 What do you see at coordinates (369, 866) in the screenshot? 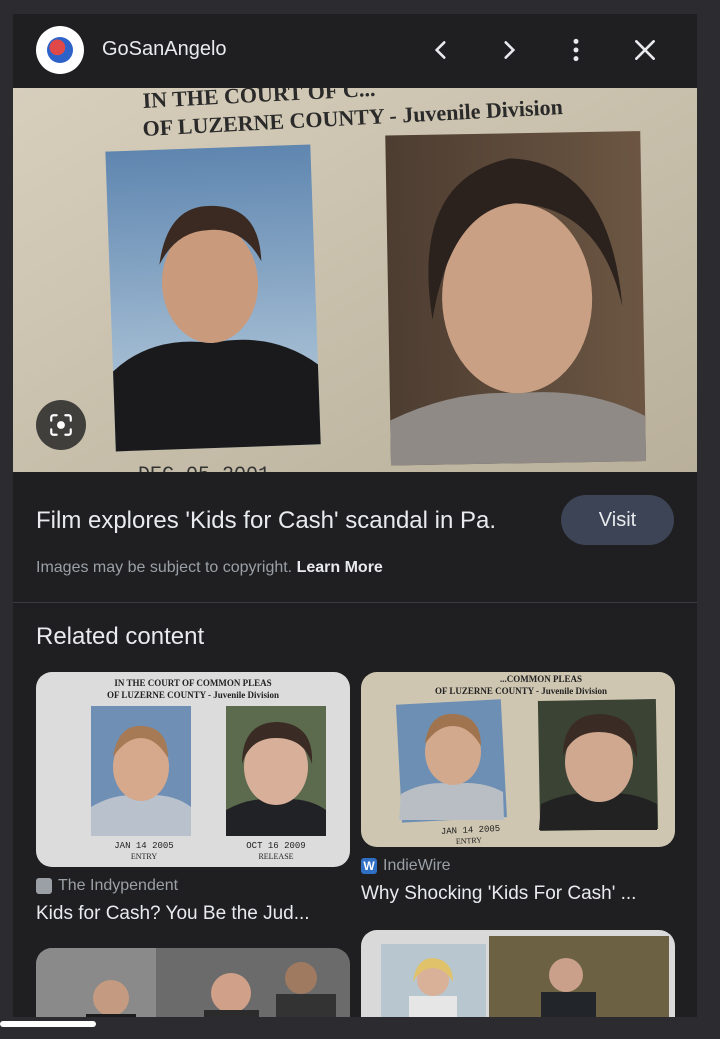
I see `indiewire-favicon: W` at bounding box center [369, 866].